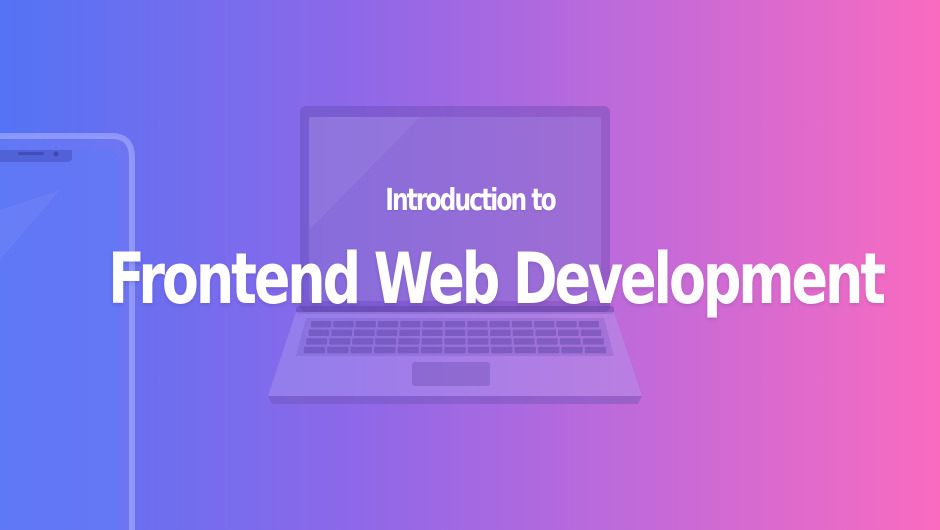 Image resolution: width=940 pixels, height=530 pixels. I want to click on banner-subtitle: Introduction to, so click(471, 200).